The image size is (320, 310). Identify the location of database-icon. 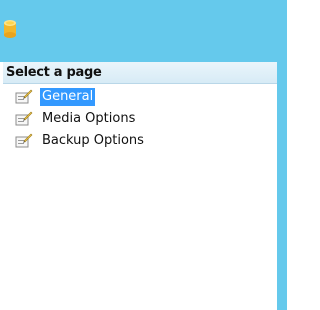
(10, 29).